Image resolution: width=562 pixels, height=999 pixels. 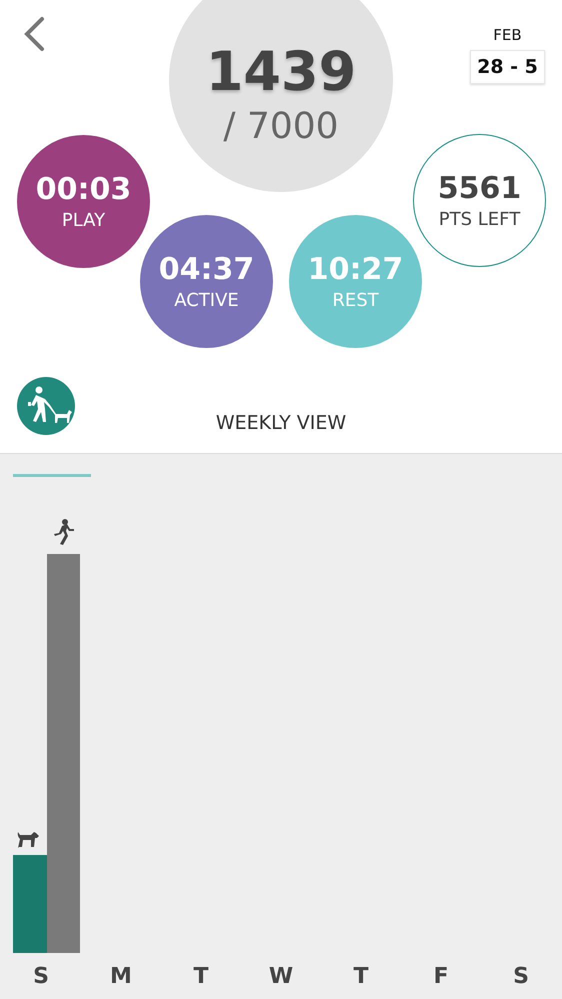 I want to click on points-value: 1439, so click(x=281, y=72).